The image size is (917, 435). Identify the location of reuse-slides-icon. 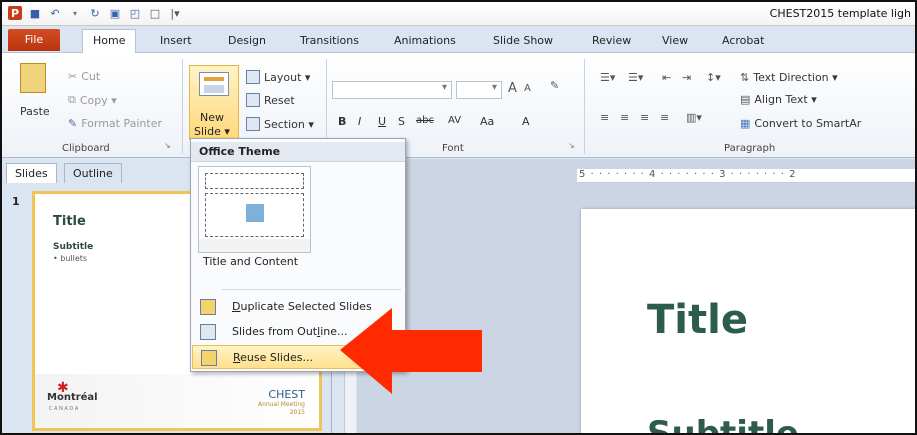
(209, 358).